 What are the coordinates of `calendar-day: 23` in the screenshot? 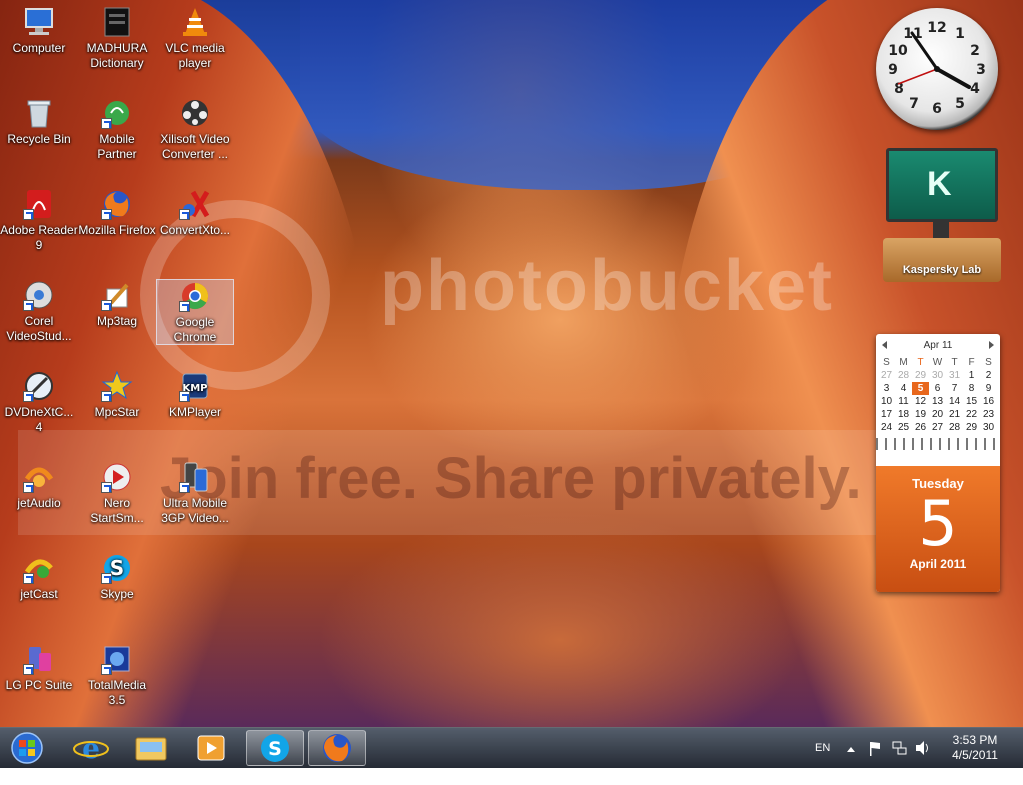 It's located at (988, 414).